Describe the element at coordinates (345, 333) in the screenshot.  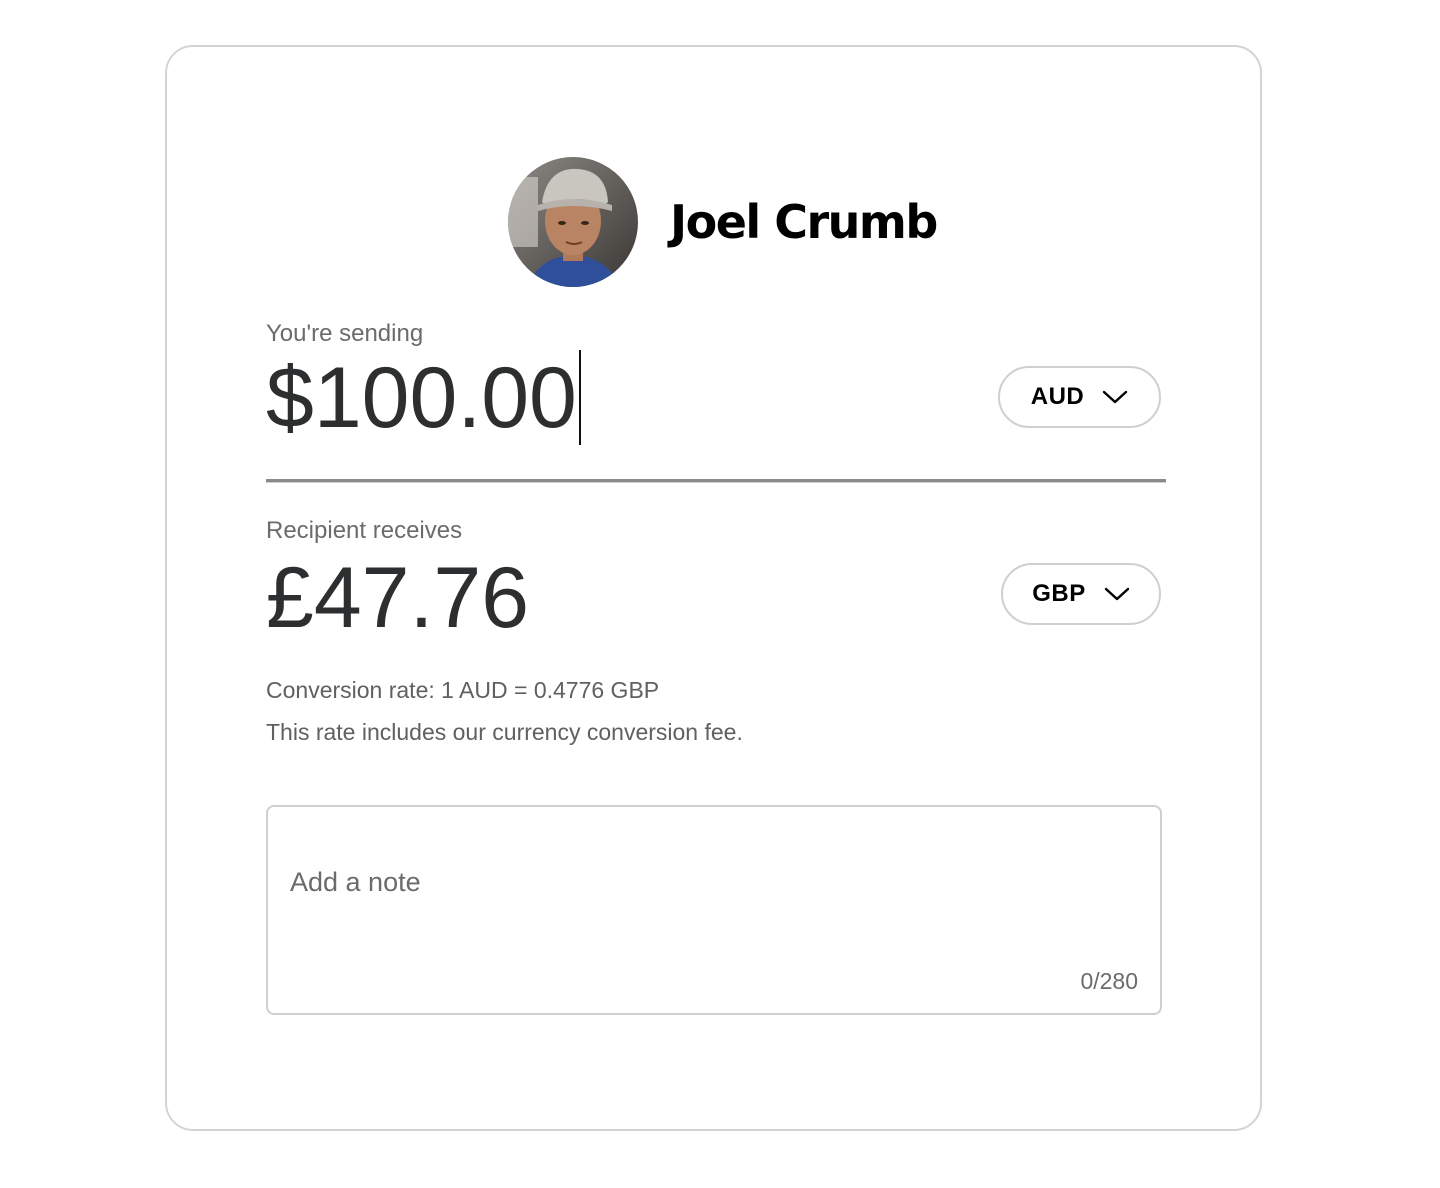
I see `sending-label: You're sending` at that location.